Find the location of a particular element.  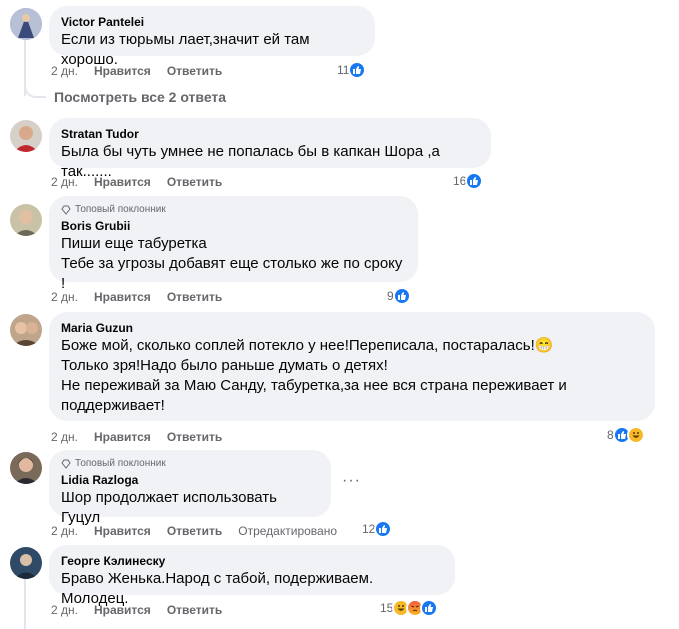

reaction-summary: 9 is located at coordinates (399, 296).